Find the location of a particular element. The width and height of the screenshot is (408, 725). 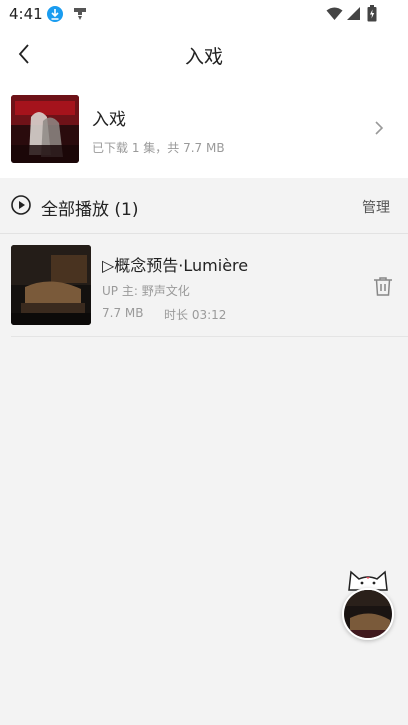

album-name: 入戏 is located at coordinates (109, 120).